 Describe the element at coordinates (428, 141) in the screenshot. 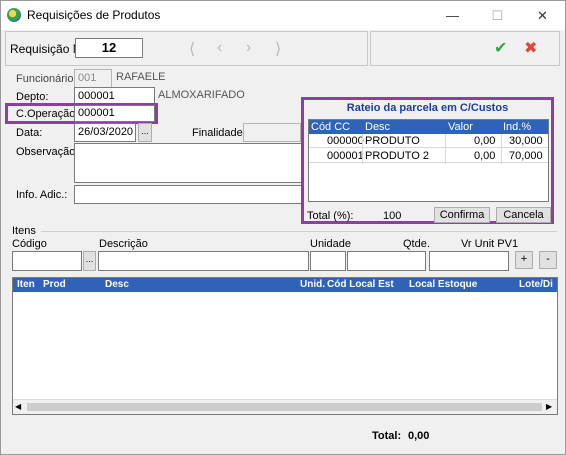

I see `rateio-row: 000000 PRODUTO 0,00 30,000` at that location.